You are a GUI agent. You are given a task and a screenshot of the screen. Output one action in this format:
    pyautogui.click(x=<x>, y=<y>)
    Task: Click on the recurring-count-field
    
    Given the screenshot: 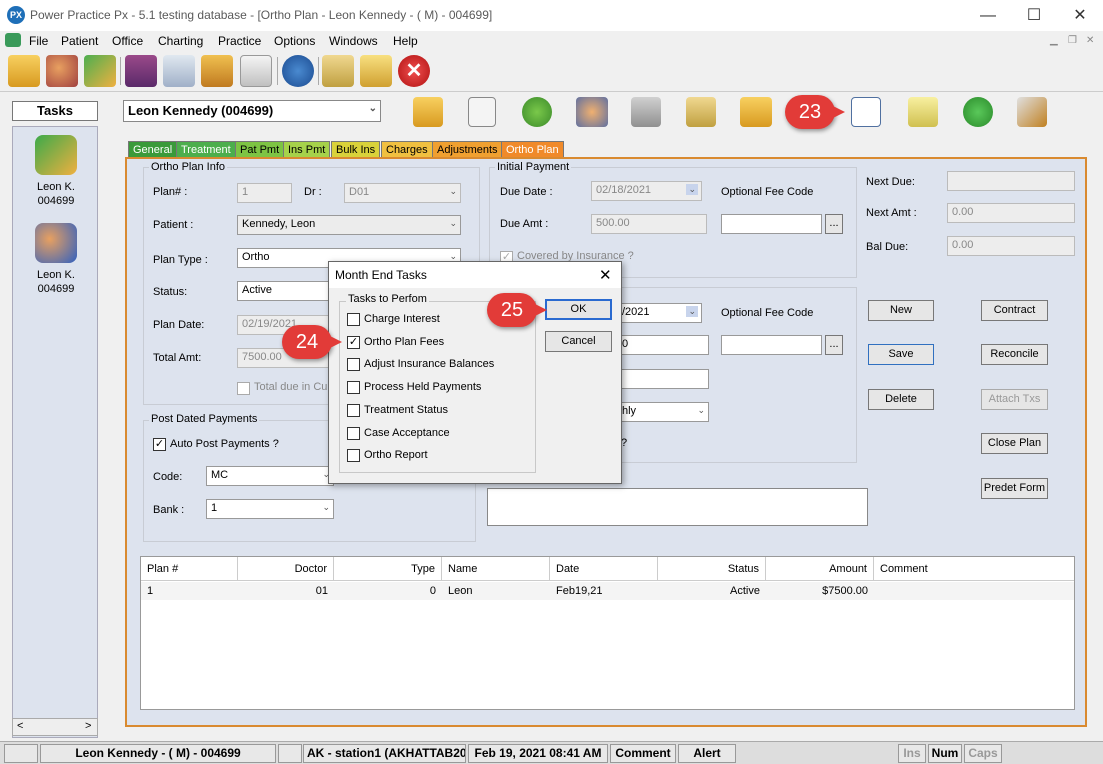 What is the action you would take?
    pyautogui.click(x=663, y=379)
    